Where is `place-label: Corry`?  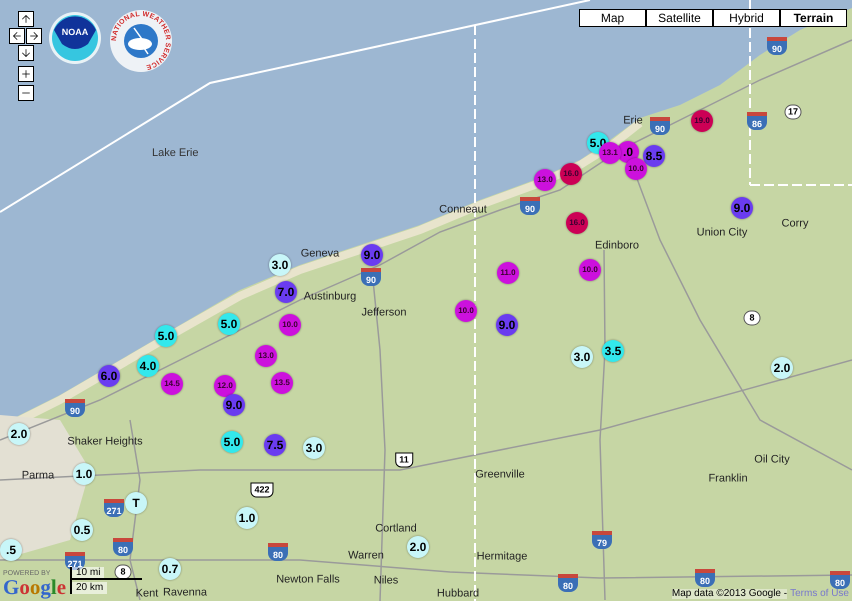 place-label: Corry is located at coordinates (795, 224).